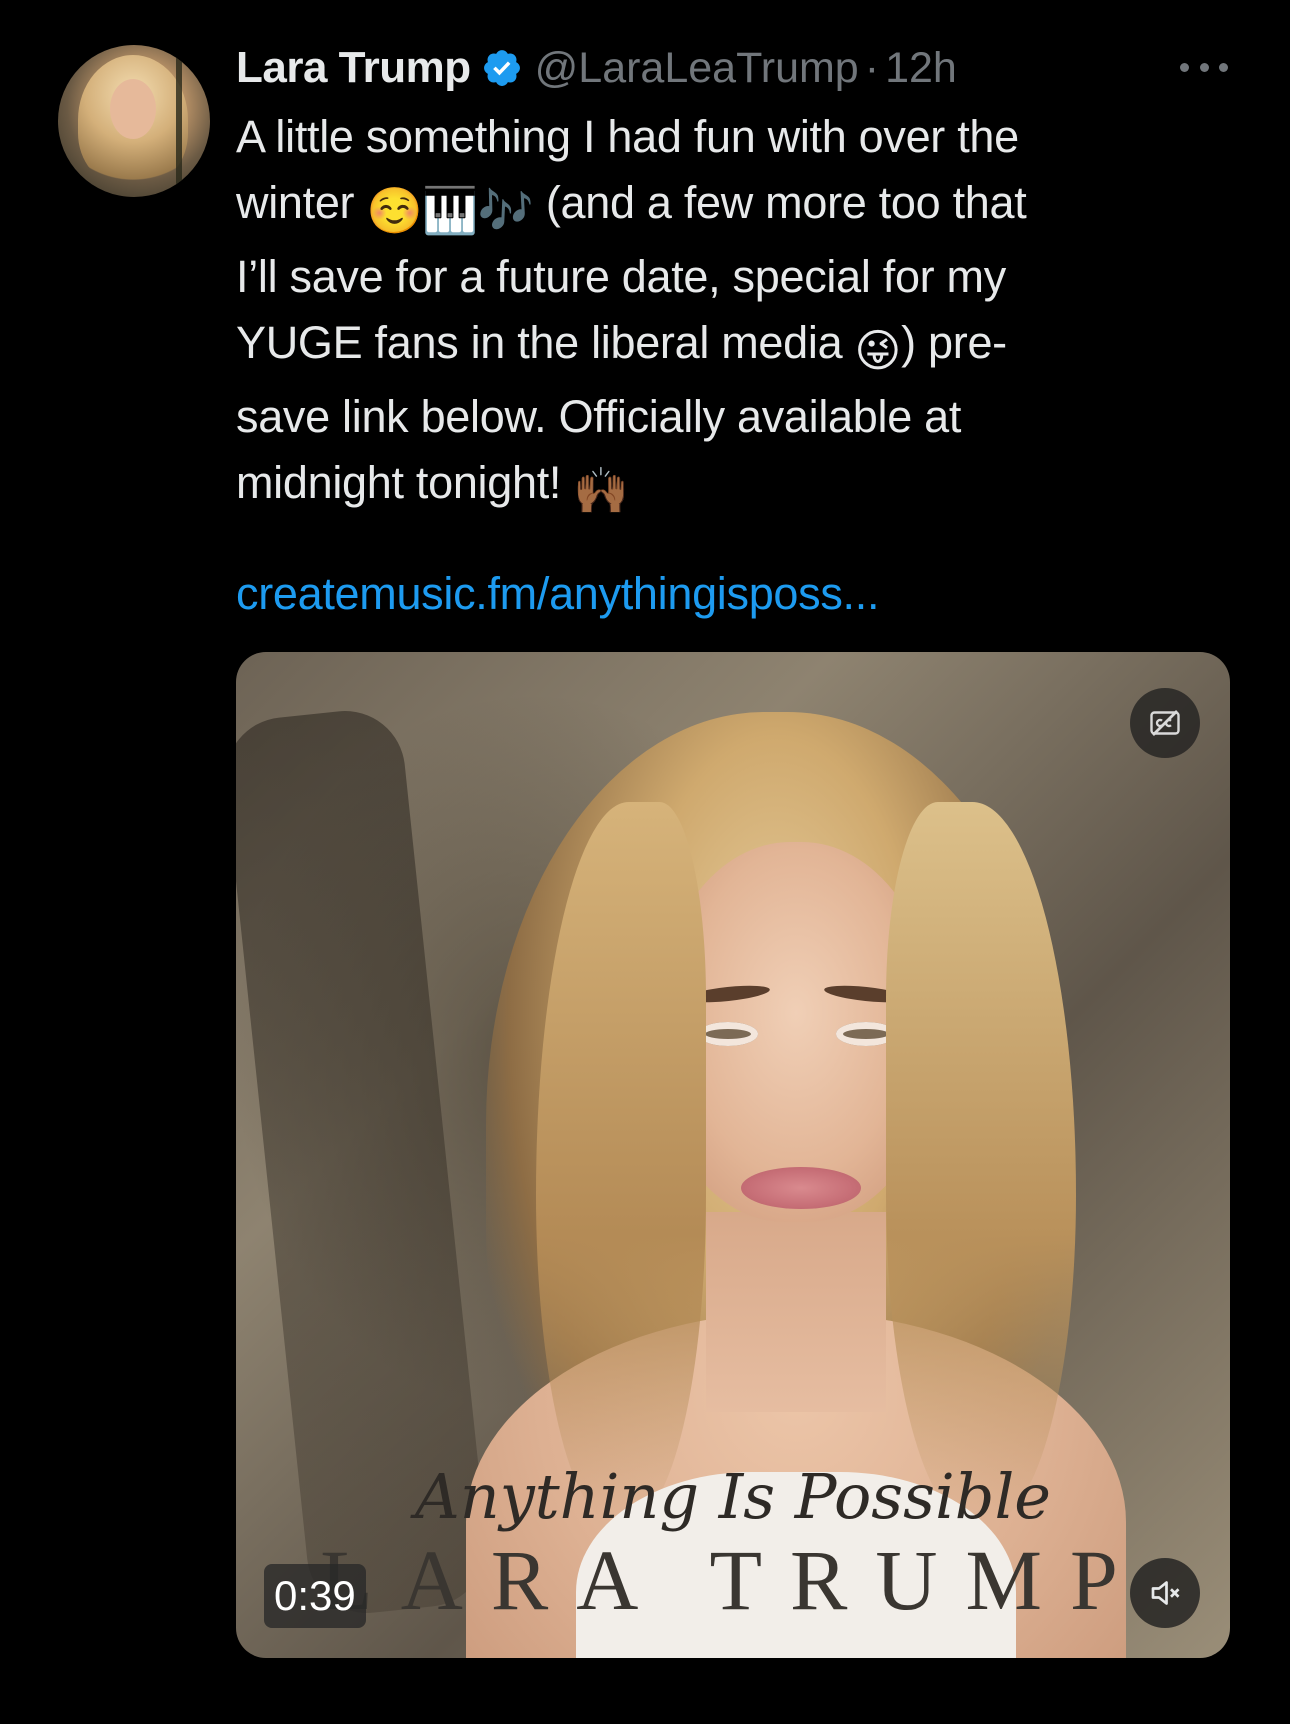 The width and height of the screenshot is (1290, 1724). What do you see at coordinates (399, 482) in the screenshot?
I see `text-segment: midnight tonight!` at bounding box center [399, 482].